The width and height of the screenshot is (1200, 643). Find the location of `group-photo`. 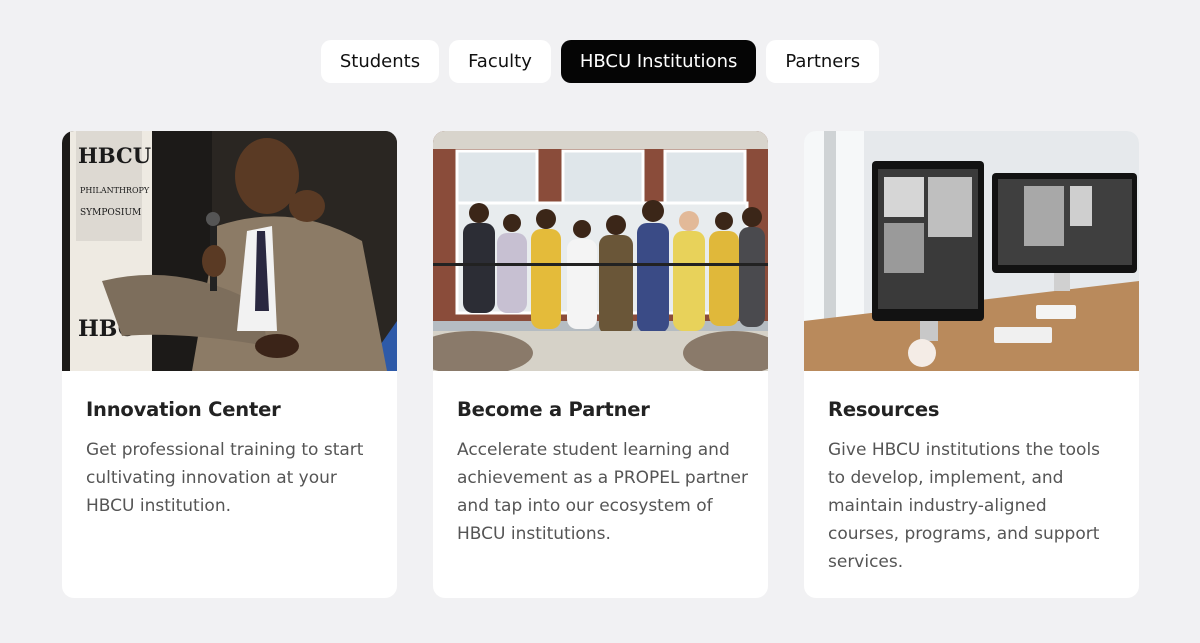

group-photo is located at coordinates (600, 251).